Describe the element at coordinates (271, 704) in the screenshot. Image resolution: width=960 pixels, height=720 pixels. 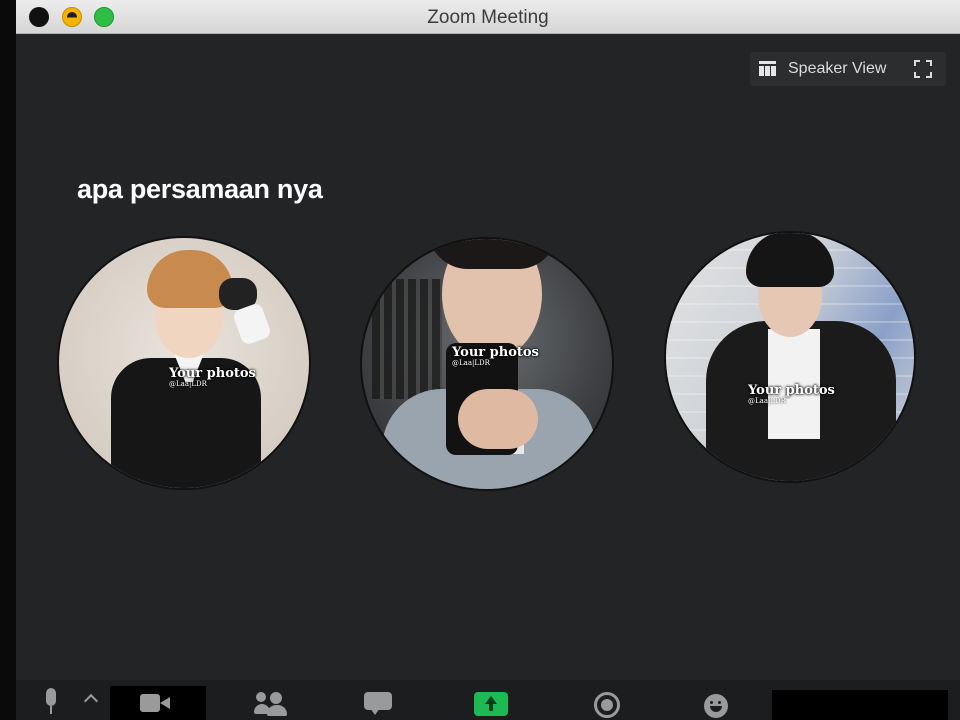
I see `participants-icon` at that location.